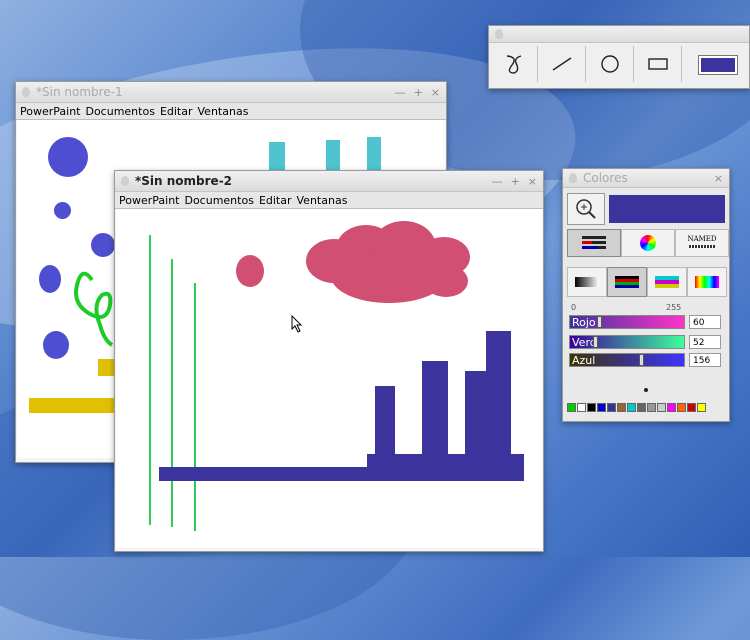 This screenshot has height=640, width=750. Describe the element at coordinates (184, 181) in the screenshot. I see `window-title: *Sin nombre-2` at that location.